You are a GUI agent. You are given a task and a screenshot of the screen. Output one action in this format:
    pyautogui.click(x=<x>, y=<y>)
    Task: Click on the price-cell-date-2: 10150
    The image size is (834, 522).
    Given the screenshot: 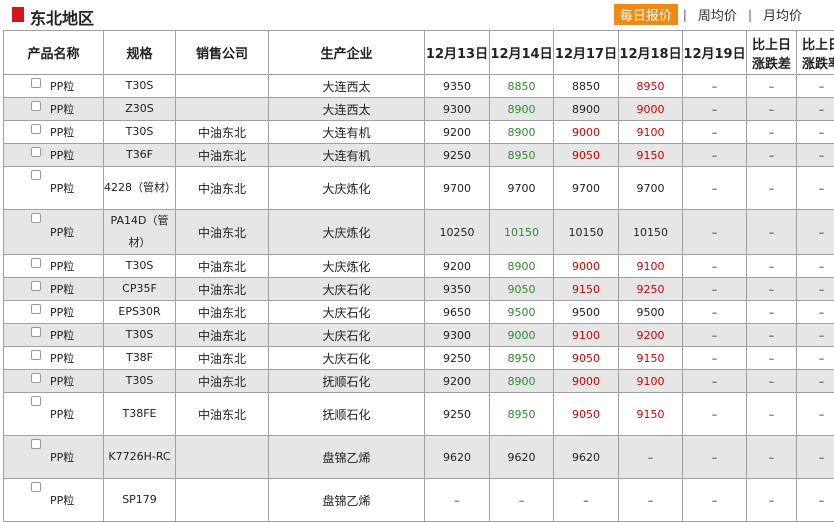 What is the action you would take?
    pyautogui.click(x=522, y=232)
    